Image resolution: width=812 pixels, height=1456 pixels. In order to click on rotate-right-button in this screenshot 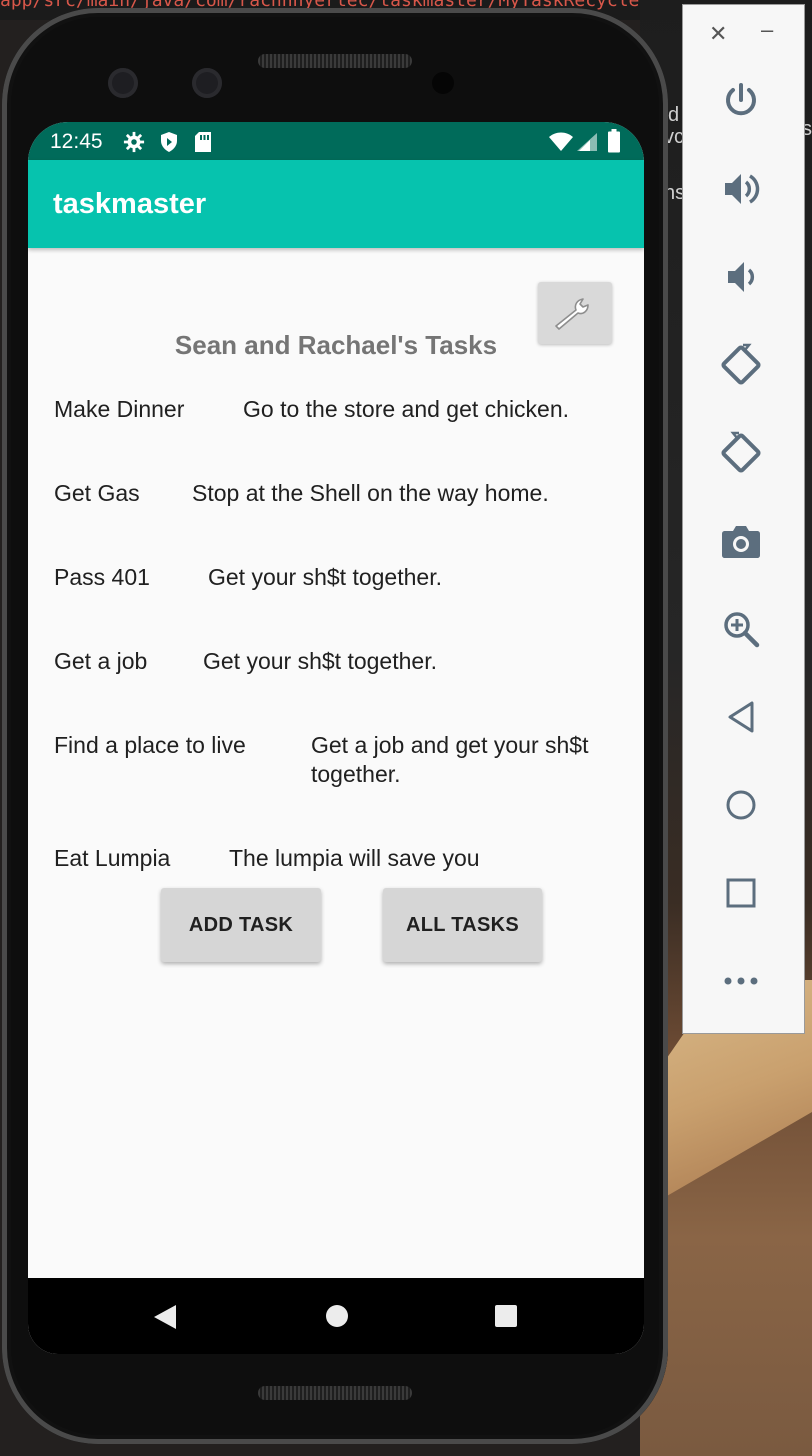, I will do `click(741, 453)`.